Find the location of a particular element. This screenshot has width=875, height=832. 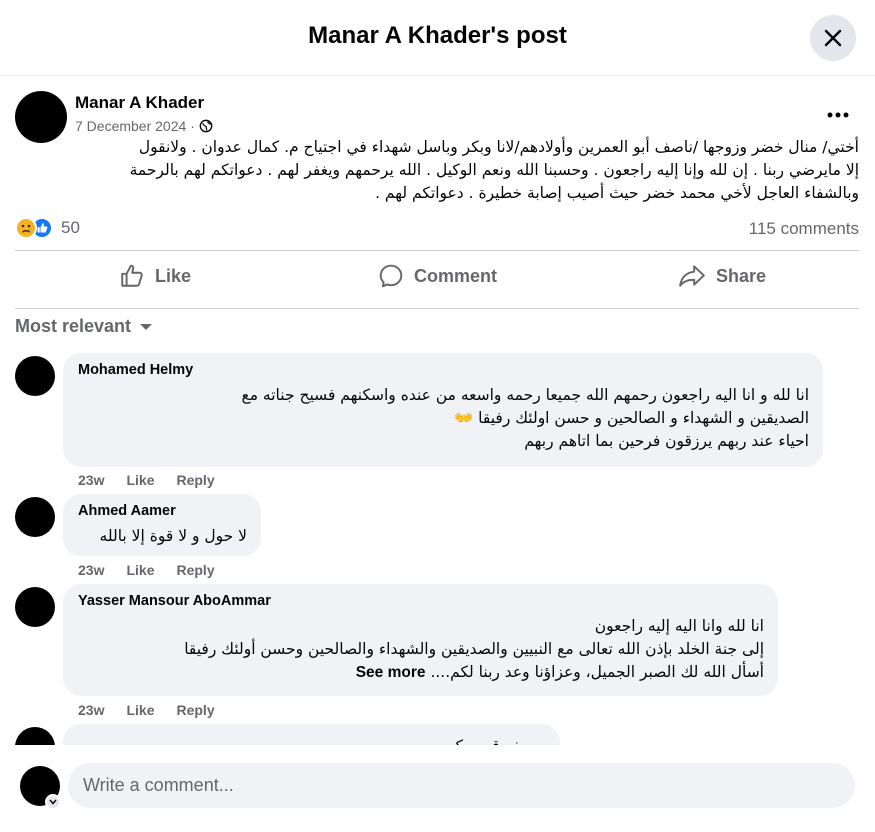

post-meta: 7 December 2024 · is located at coordinates (144, 126).